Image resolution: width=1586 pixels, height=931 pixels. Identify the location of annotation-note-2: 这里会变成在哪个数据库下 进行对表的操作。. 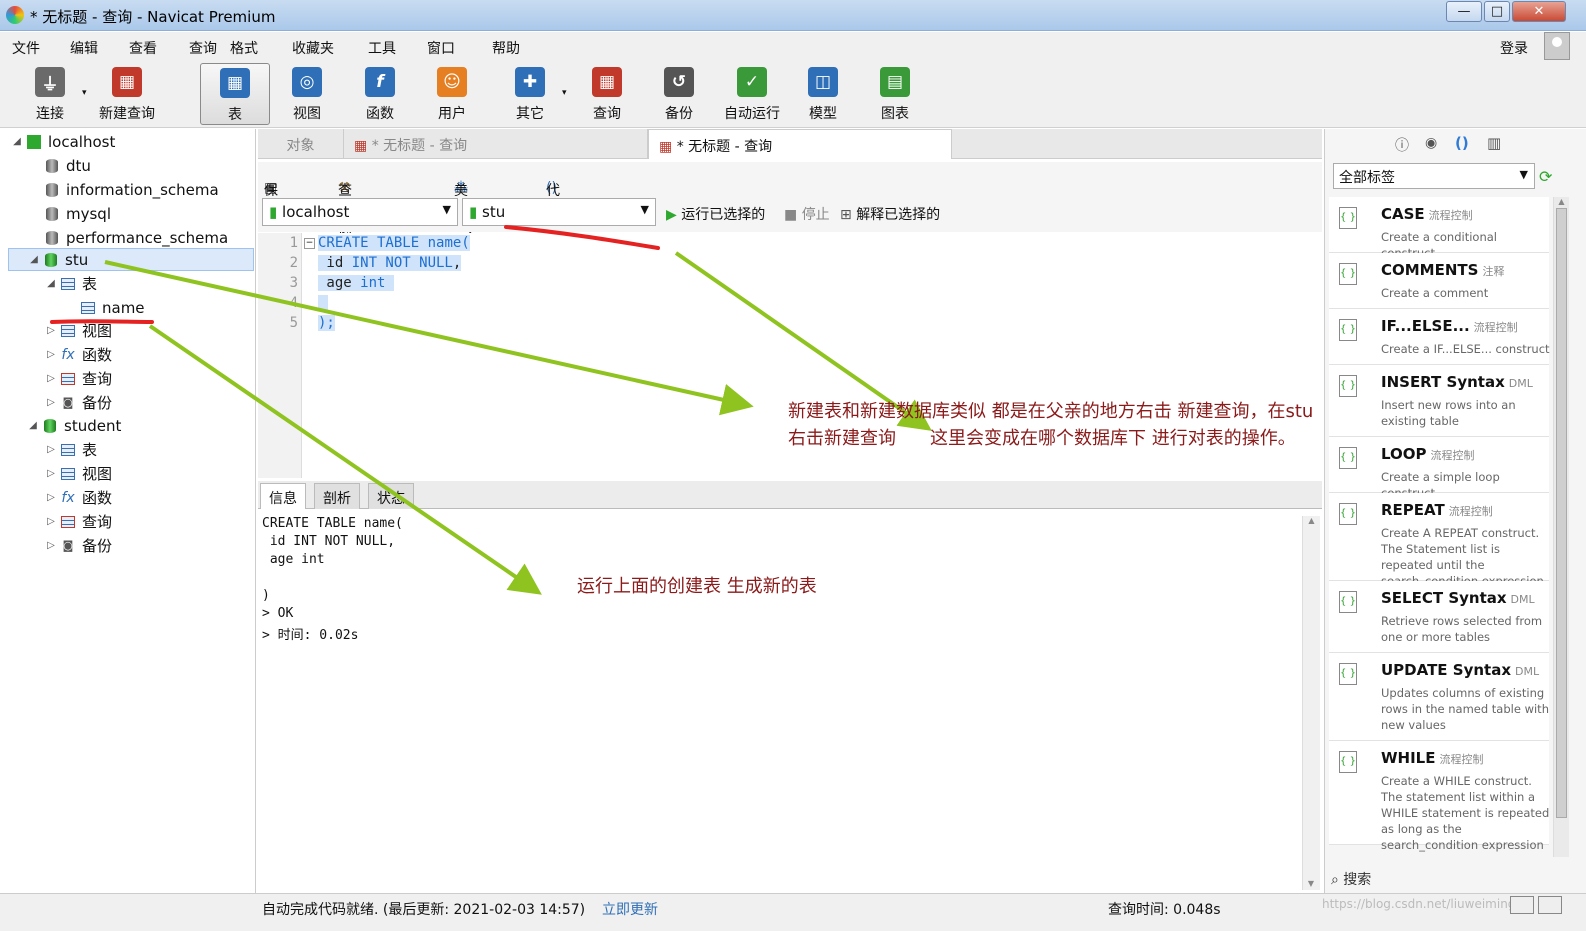
(1113, 438).